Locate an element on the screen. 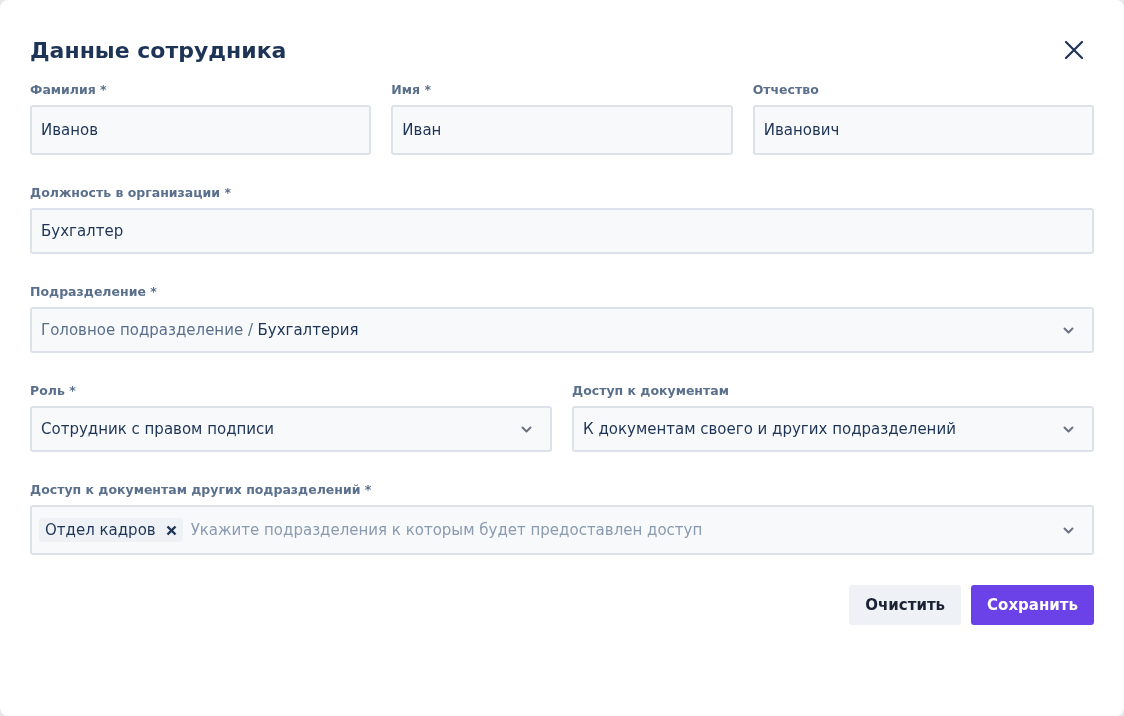 This screenshot has width=1124, height=716. field-label: Доступ к документам is located at coordinates (650, 390).